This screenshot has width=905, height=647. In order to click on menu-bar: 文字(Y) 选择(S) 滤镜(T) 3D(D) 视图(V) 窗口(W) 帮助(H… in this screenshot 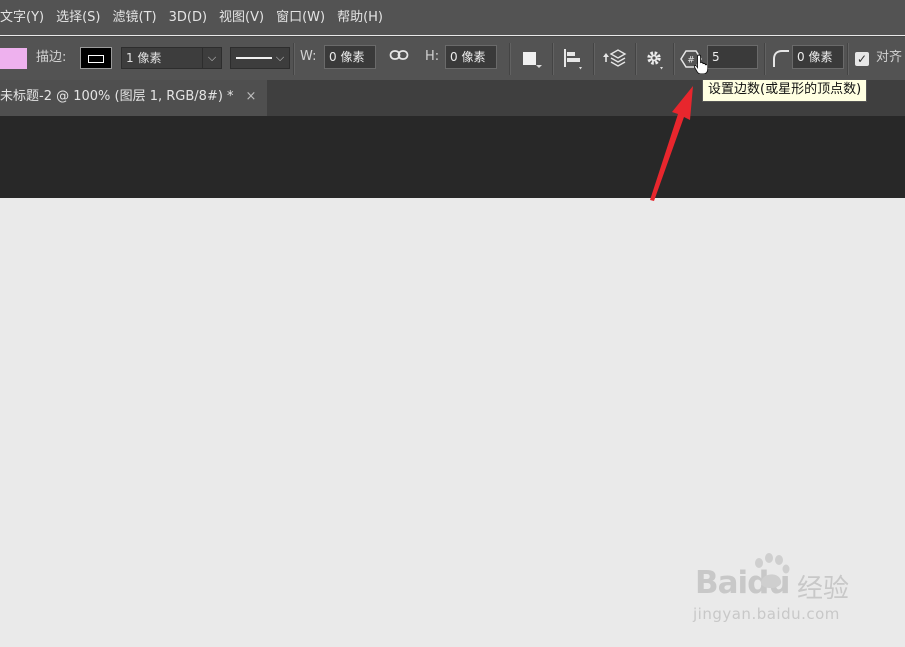, I will do `click(452, 17)`.